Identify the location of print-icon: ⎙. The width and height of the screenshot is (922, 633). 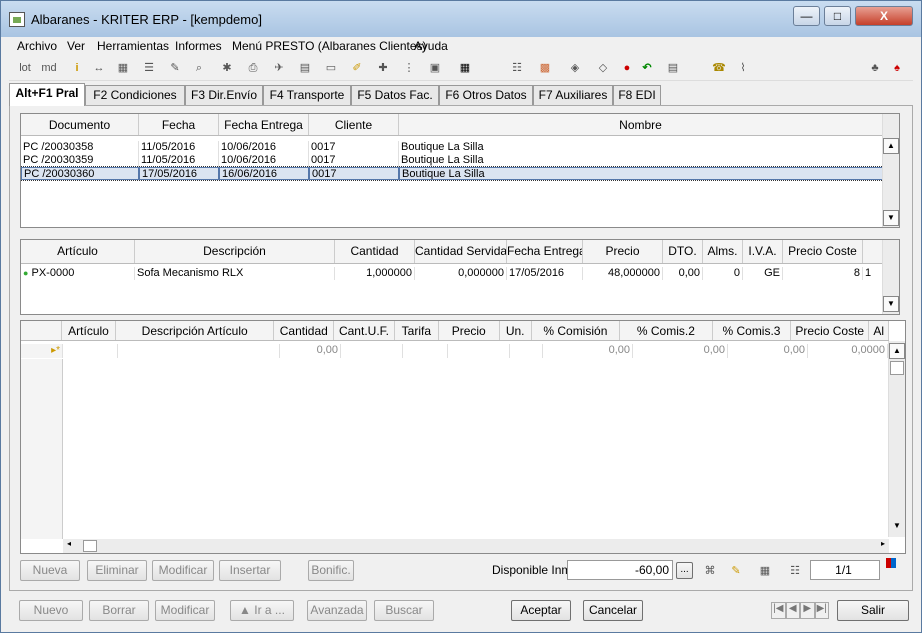
(253, 68).